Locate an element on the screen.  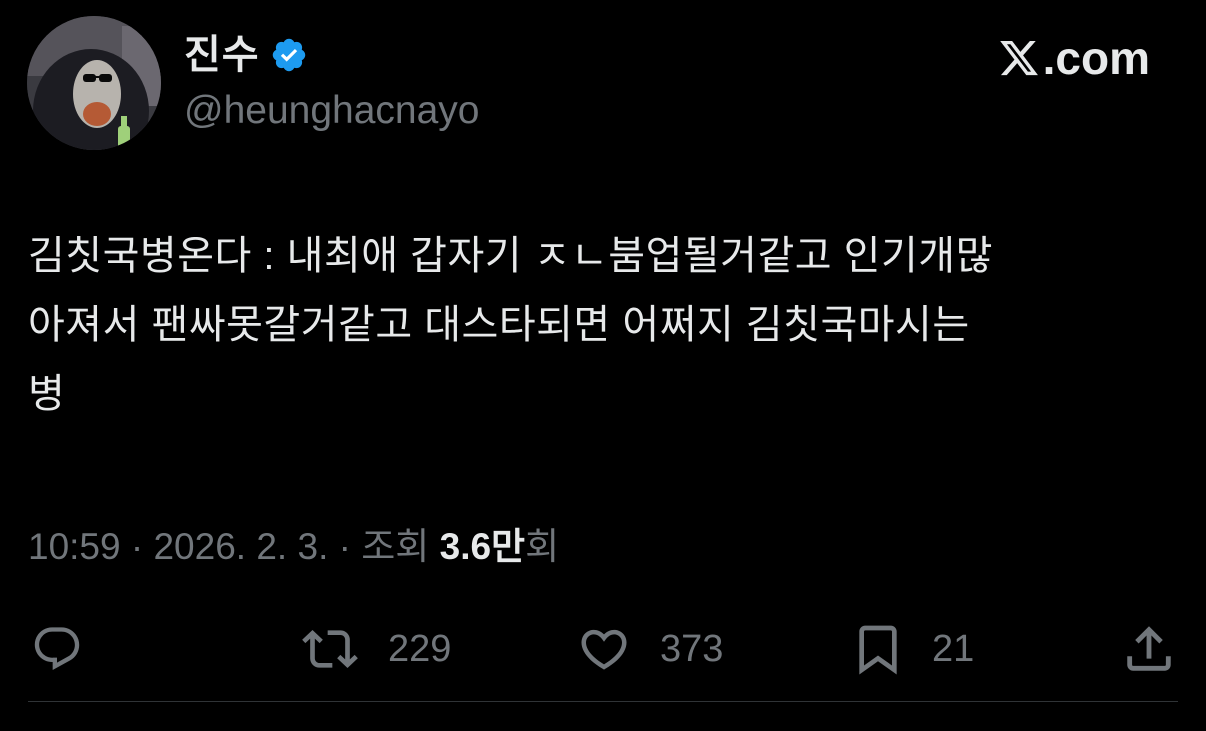
author-name-row: 진수 is located at coordinates (246, 55).